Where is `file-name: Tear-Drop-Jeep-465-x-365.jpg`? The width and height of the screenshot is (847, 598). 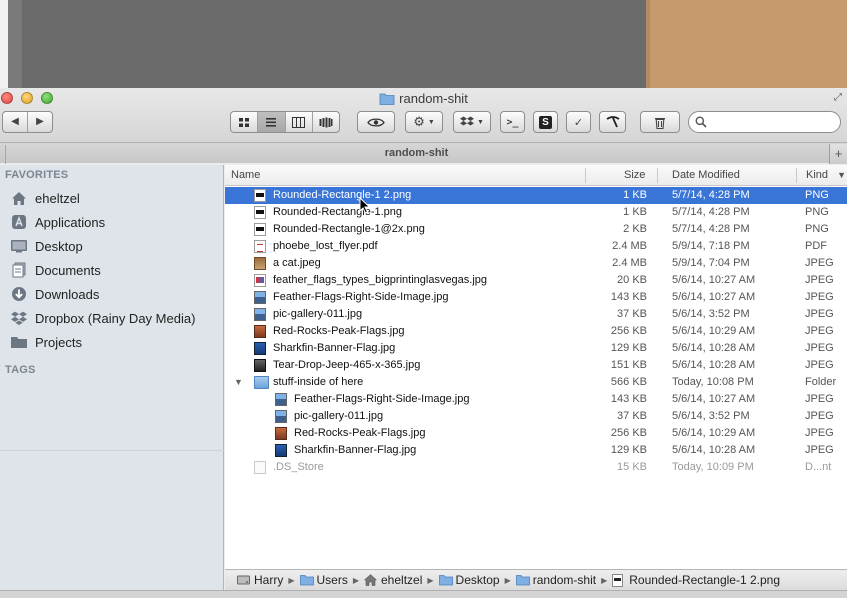 file-name: Tear-Drop-Jeep-465-x-365.jpg is located at coordinates (347, 365).